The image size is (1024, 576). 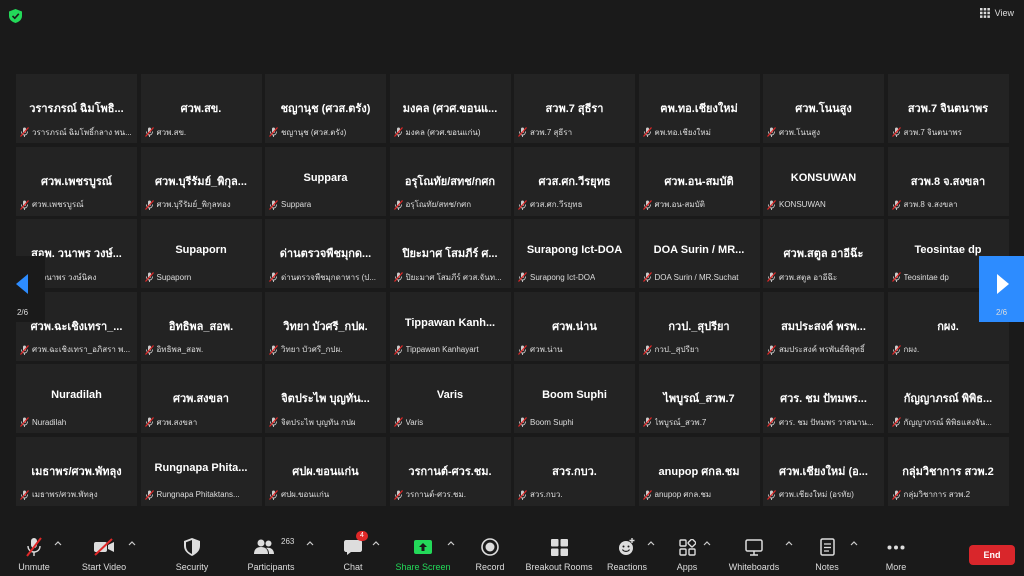 I want to click on breakout-rooms-button: Breakout Rooms, so click(x=559, y=549).